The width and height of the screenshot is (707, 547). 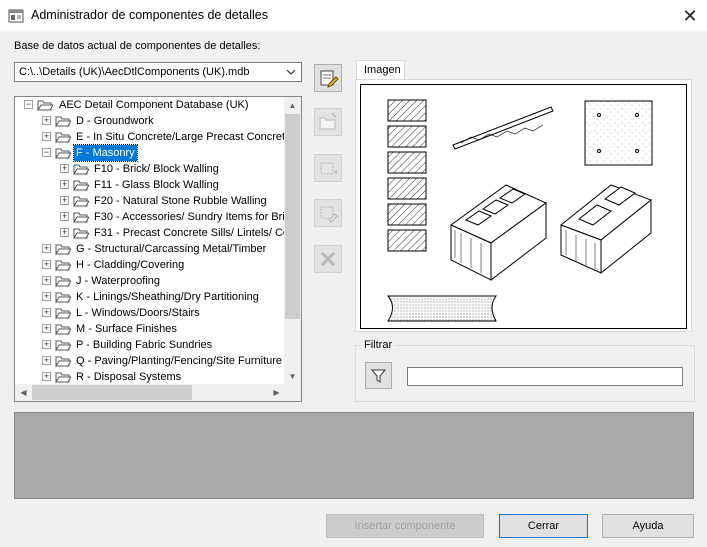 I want to click on tree-item-label: F11 - Glass Block Walling, so click(x=156, y=185).